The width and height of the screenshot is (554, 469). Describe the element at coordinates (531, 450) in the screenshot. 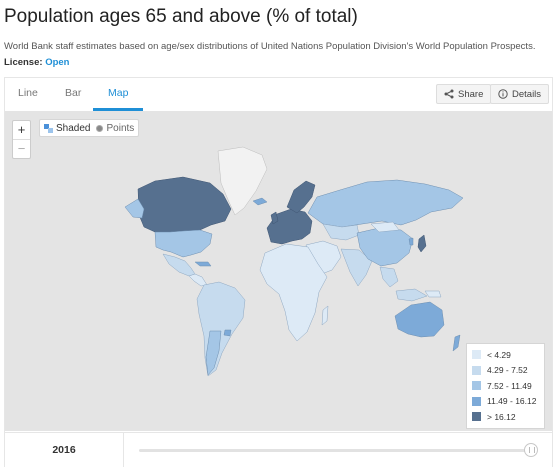

I see `year-slider-handle` at that location.